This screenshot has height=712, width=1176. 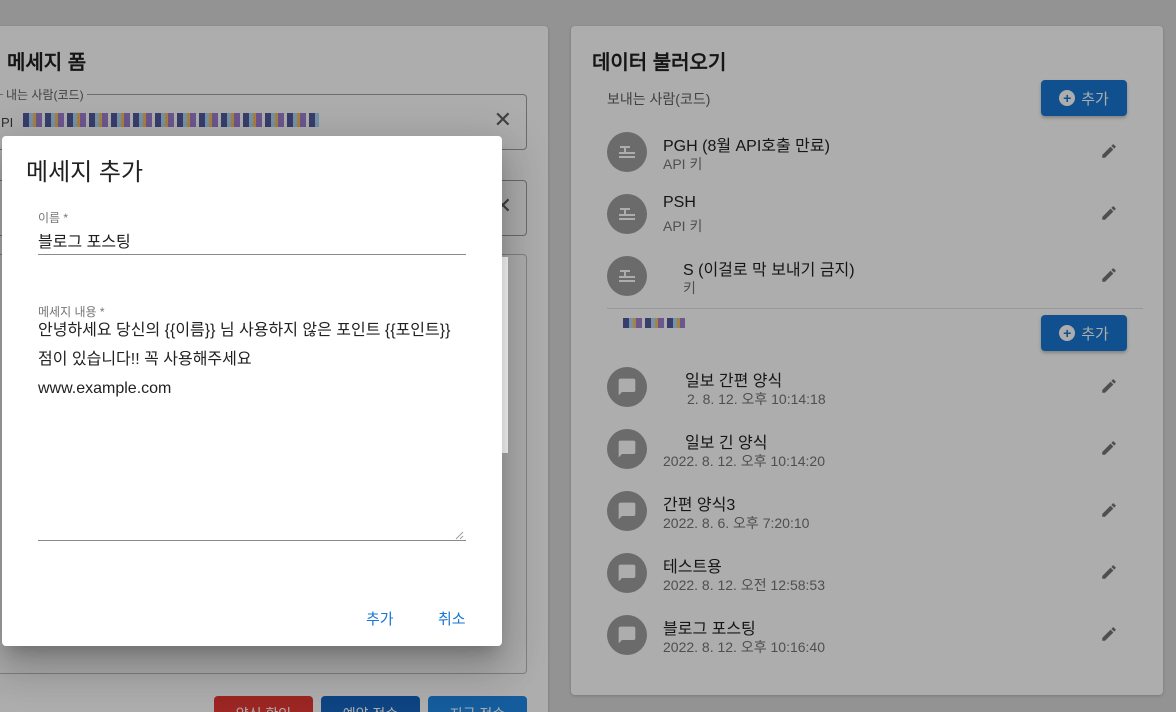 What do you see at coordinates (252, 254) in the screenshot?
I see `name-input-underline` at bounding box center [252, 254].